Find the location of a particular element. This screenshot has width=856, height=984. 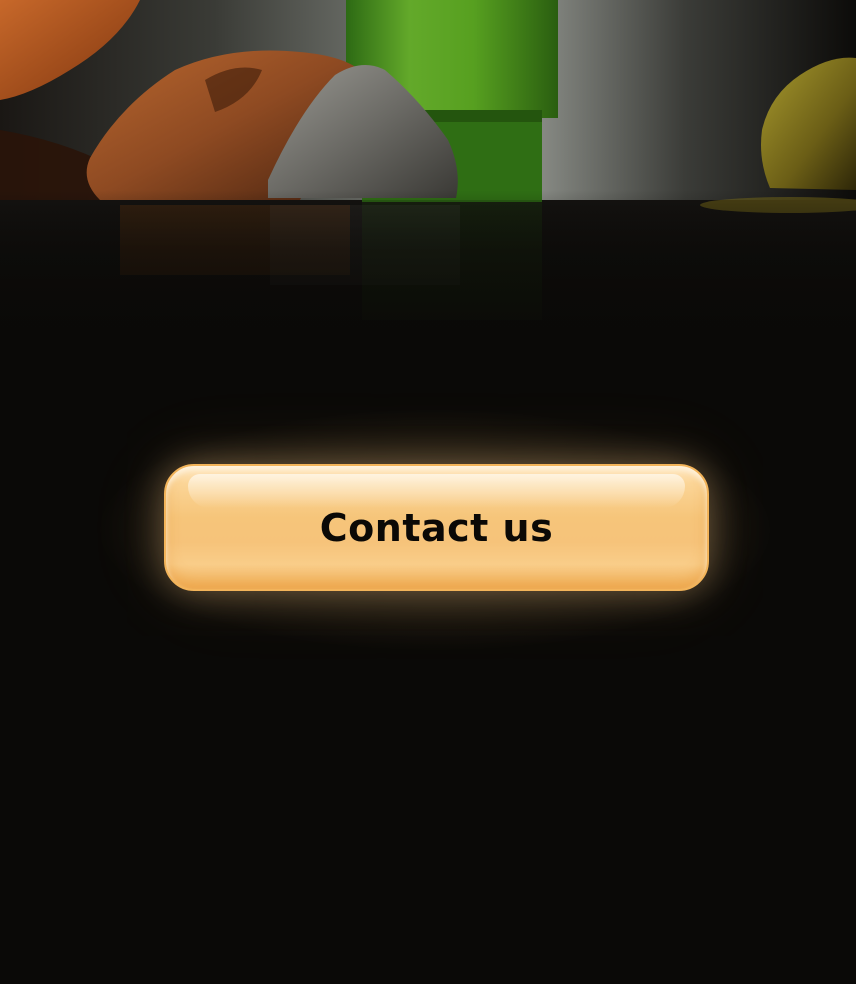

contact-us-label: Contact us is located at coordinates (436, 527).